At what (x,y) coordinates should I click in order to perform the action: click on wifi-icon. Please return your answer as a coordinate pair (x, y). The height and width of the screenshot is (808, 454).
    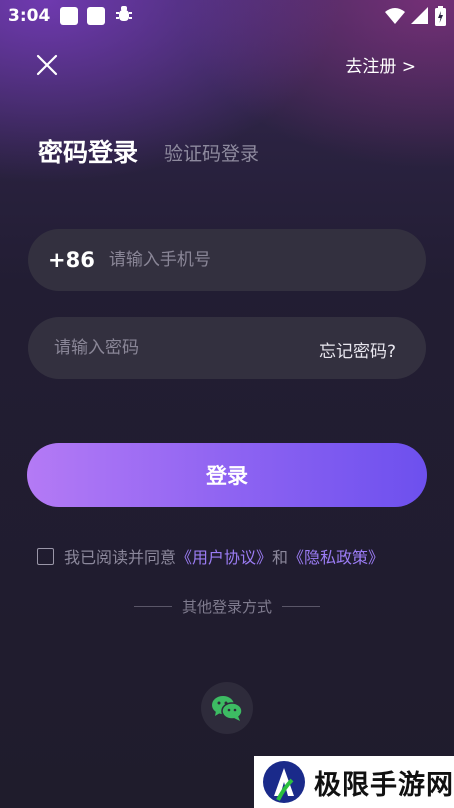
    Looking at the image, I should click on (395, 18).